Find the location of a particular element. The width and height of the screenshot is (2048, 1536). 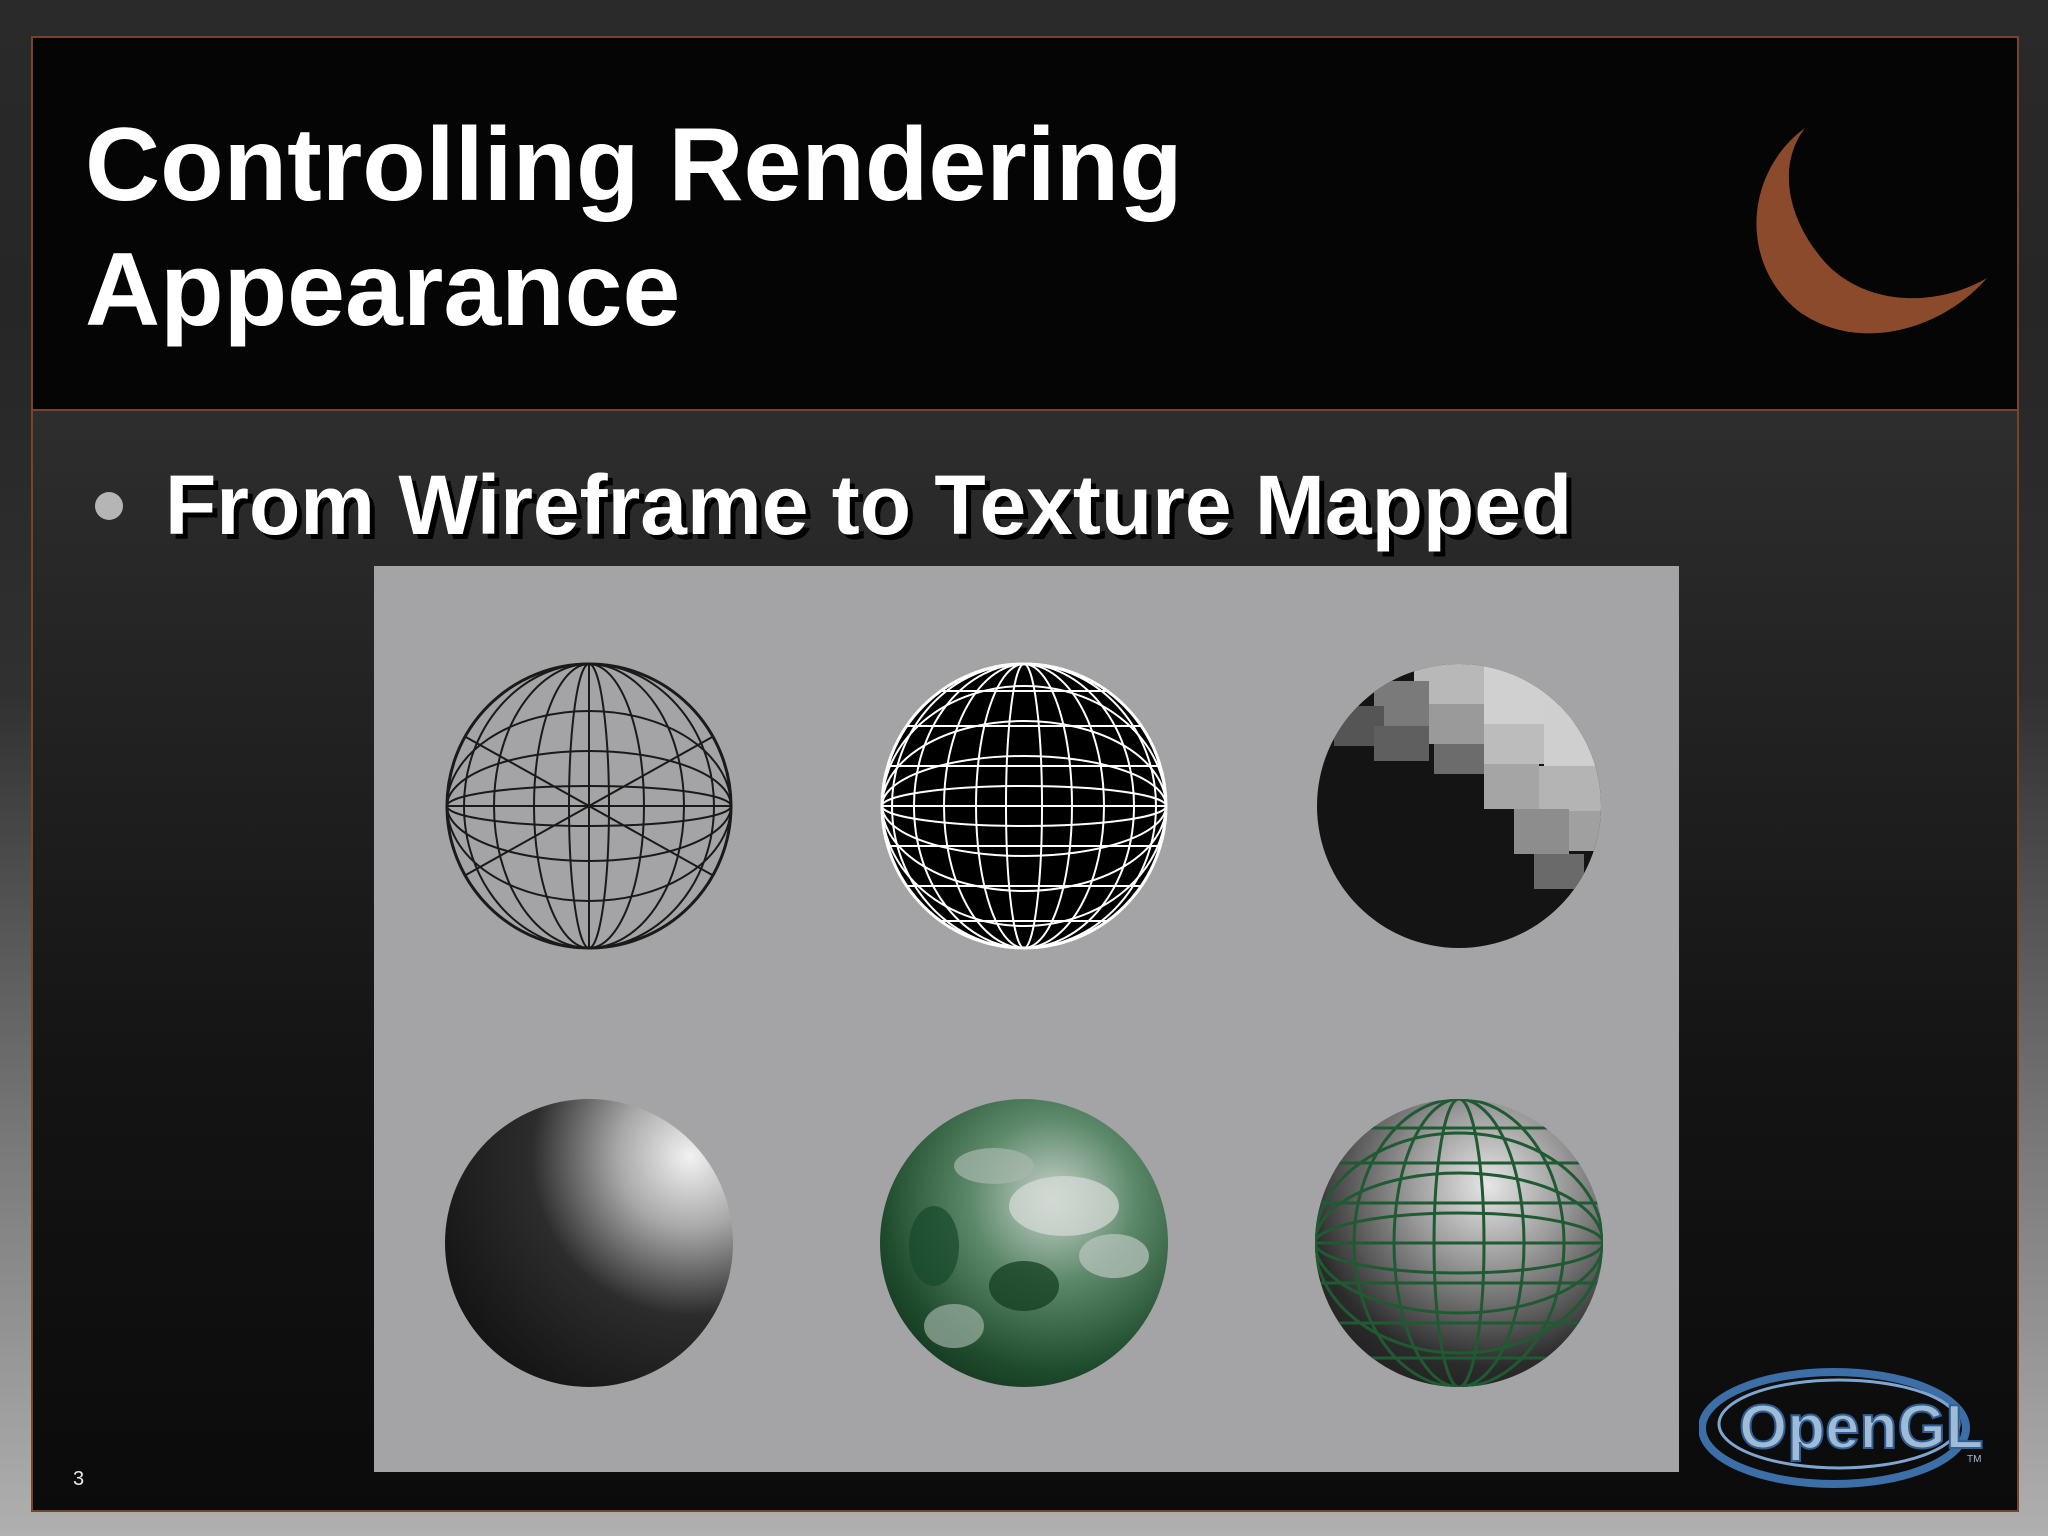

opengl-logo: OpenGL TM is located at coordinates (1842, 1428).